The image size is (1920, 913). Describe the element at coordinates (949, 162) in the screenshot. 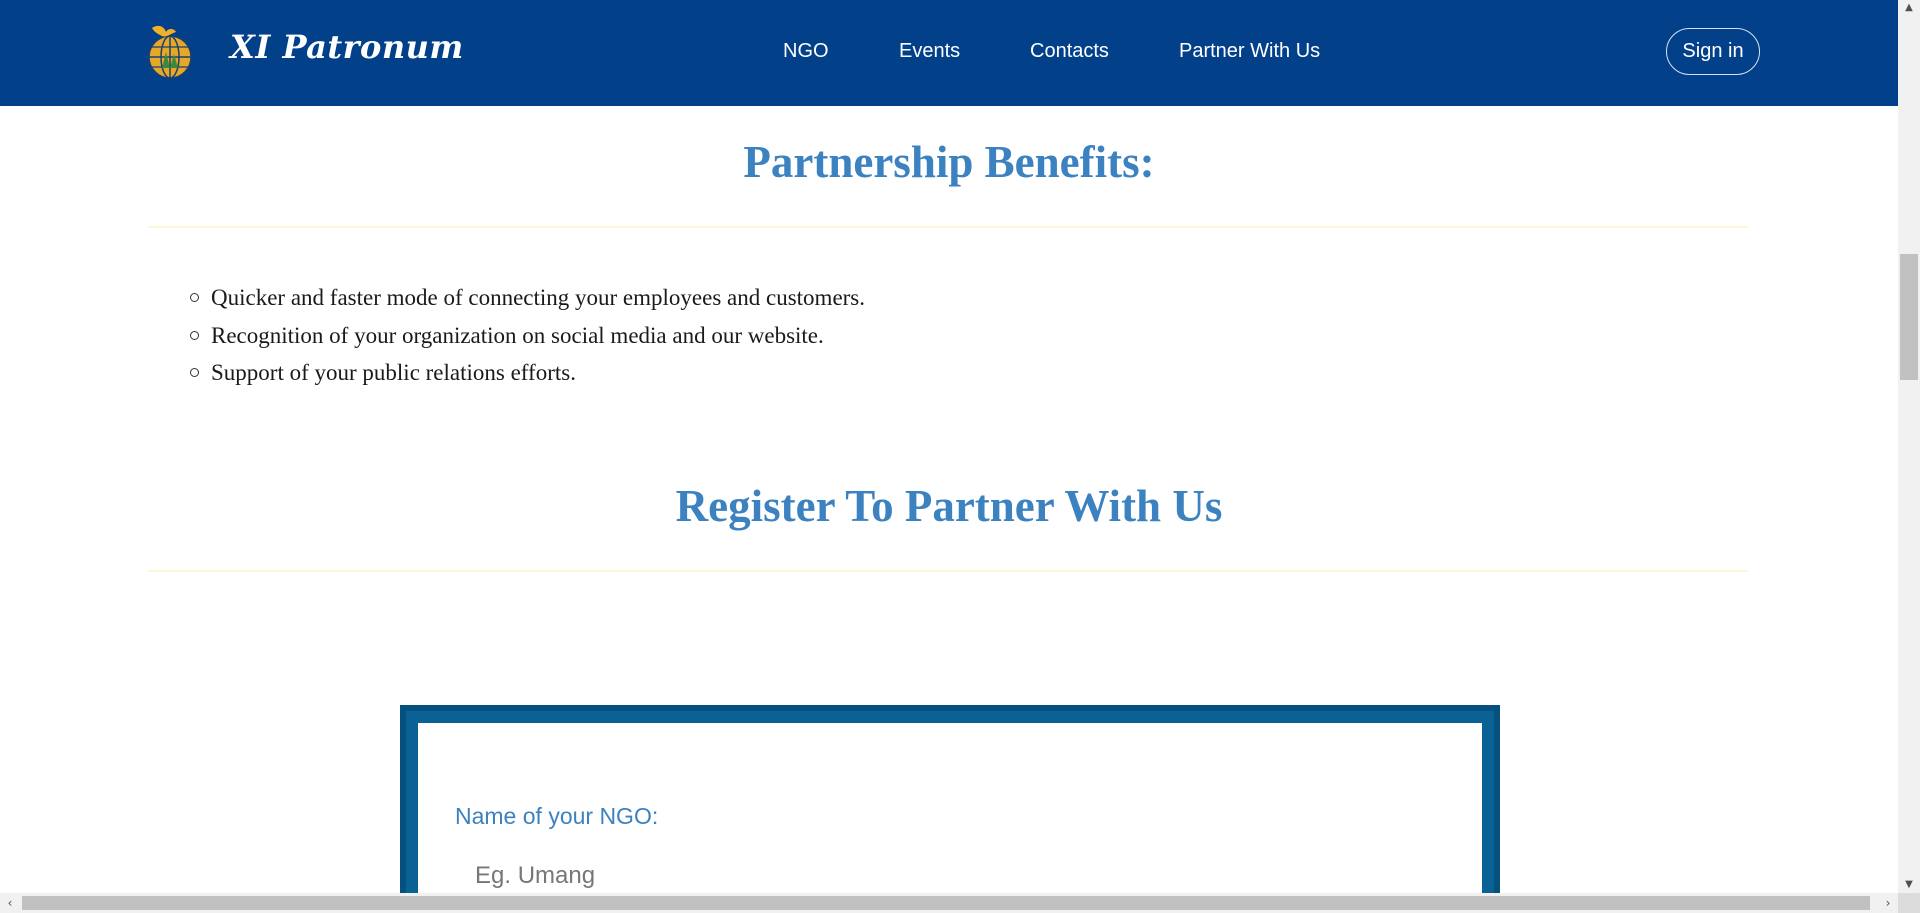

I see `partnership-benefits-title: Partnership Benefits:` at that location.